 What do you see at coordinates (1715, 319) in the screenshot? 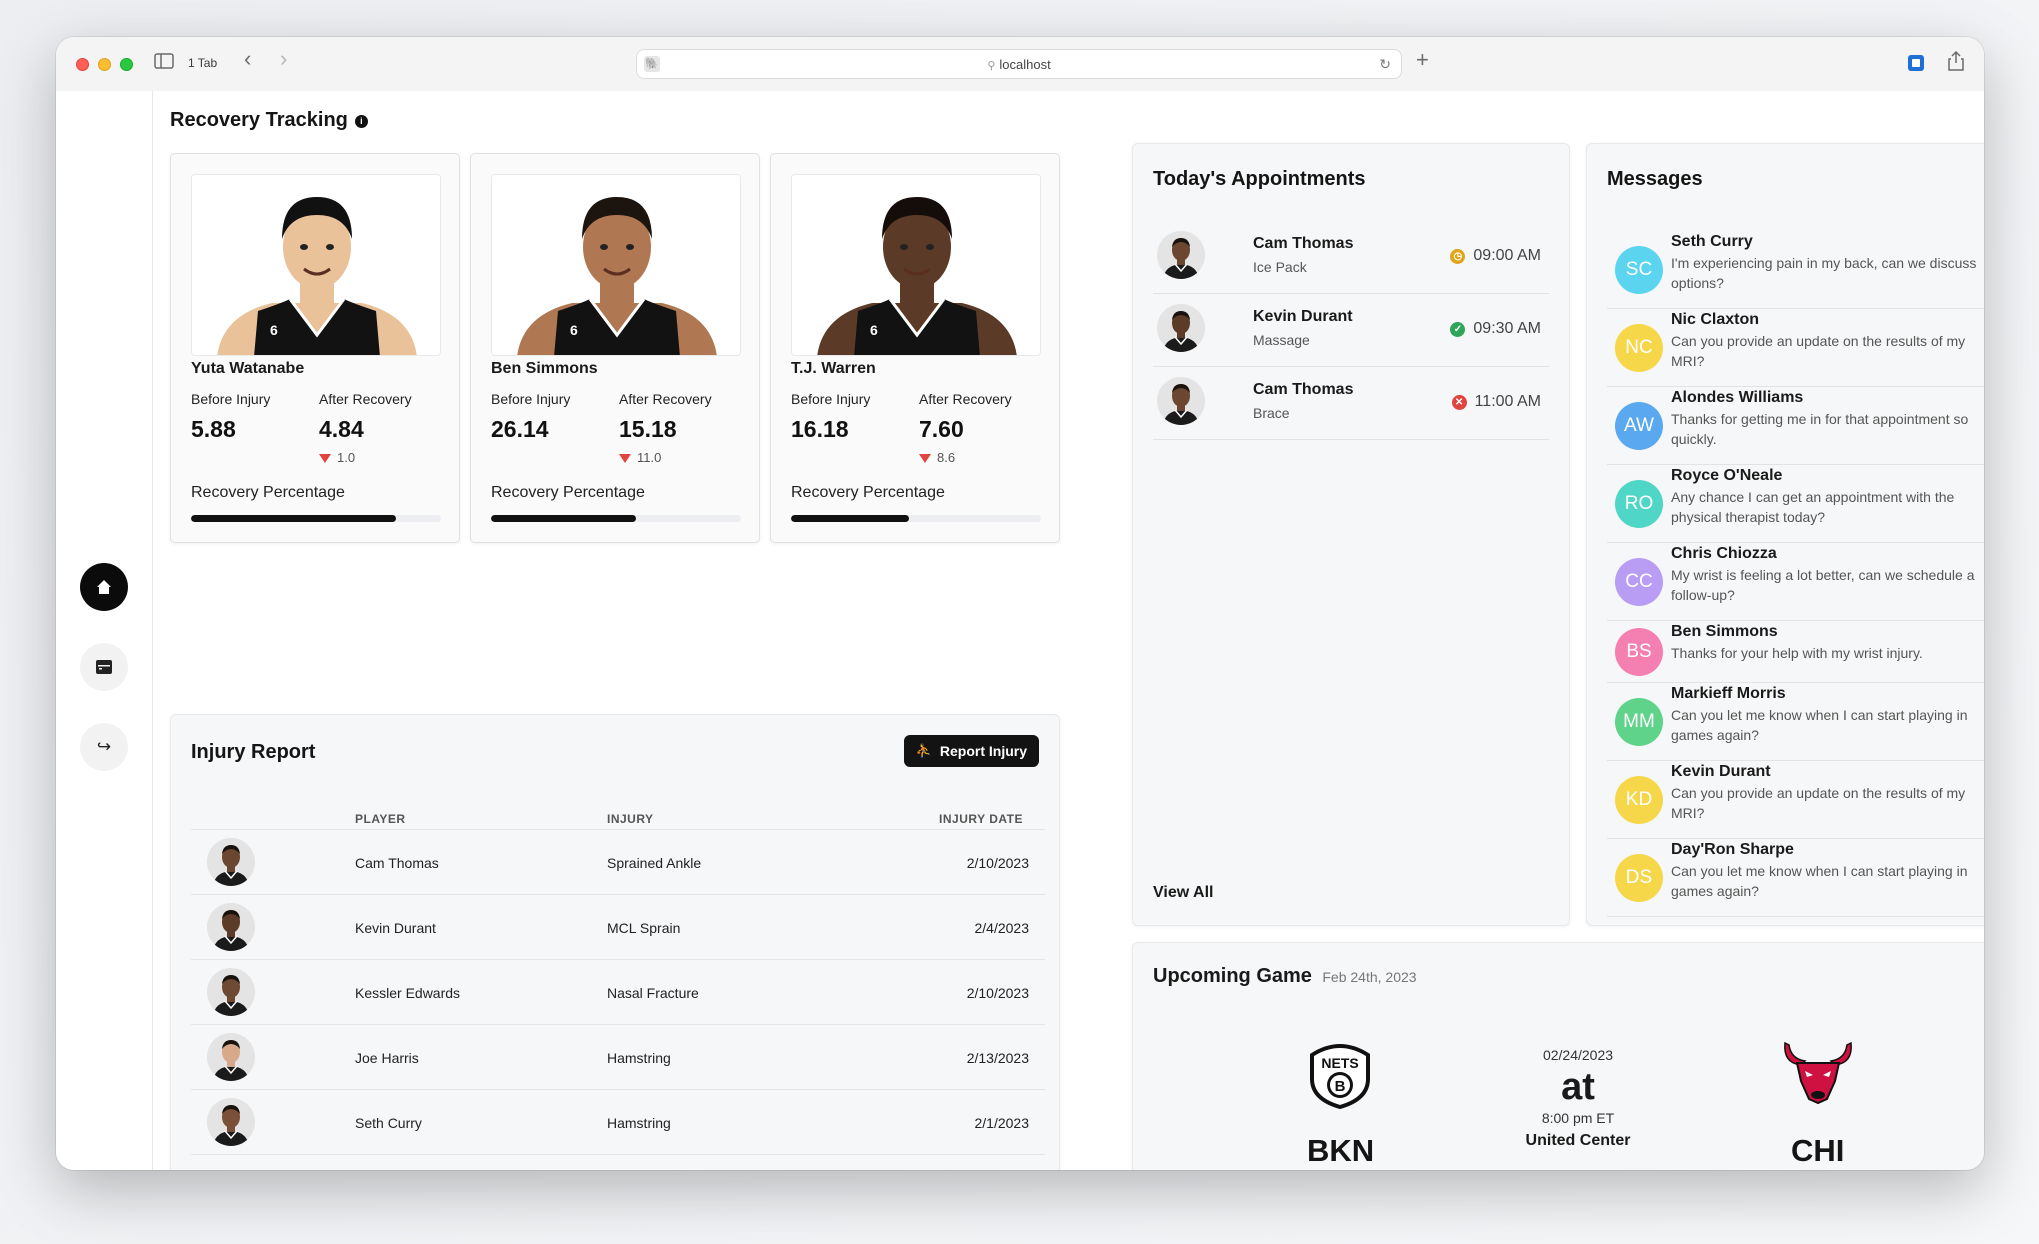
I see `message-sender: Nic Claxton` at bounding box center [1715, 319].